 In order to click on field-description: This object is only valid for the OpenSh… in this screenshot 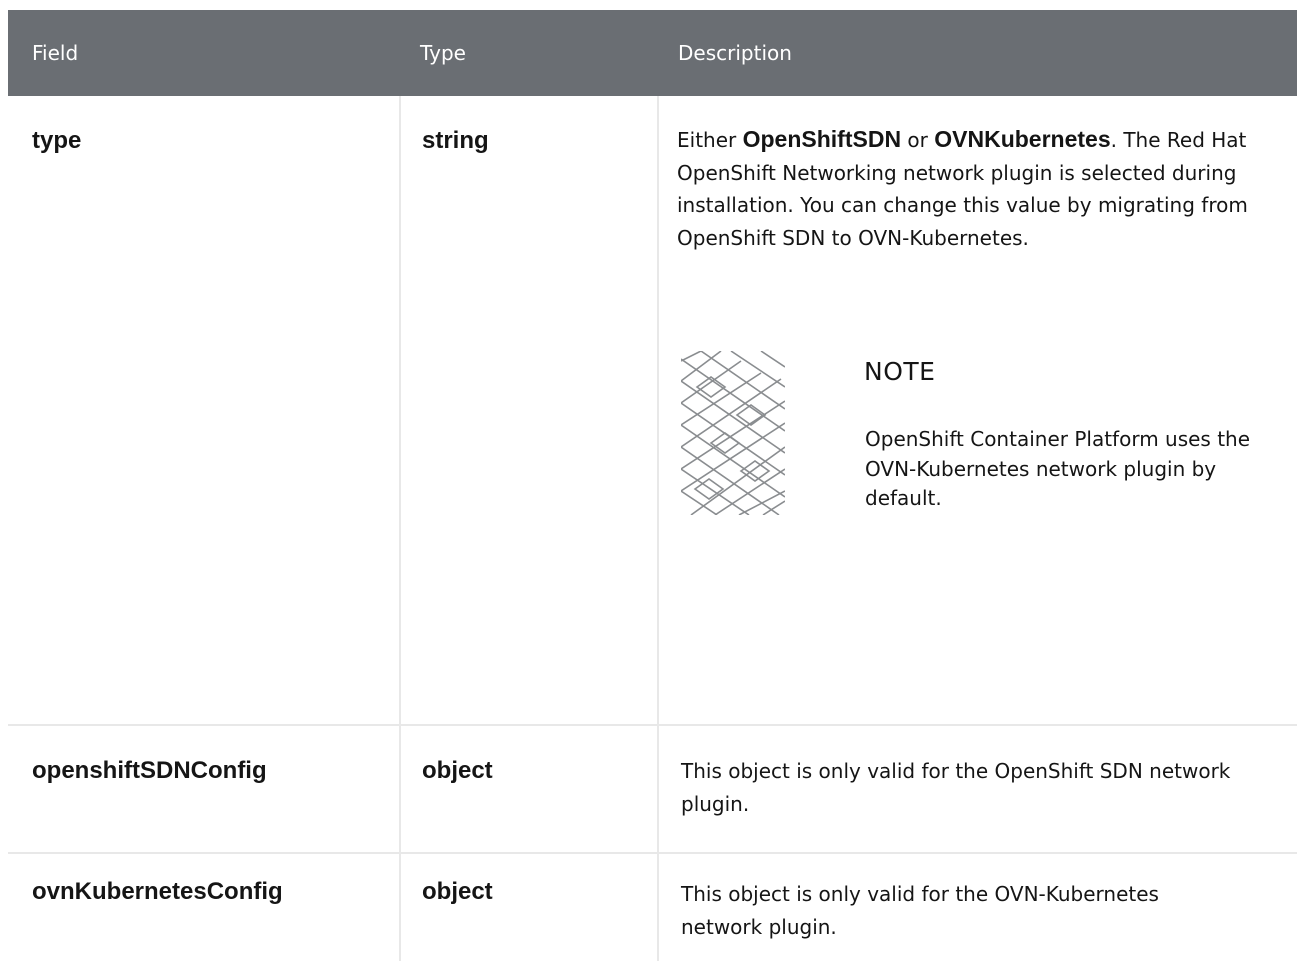, I will do `click(956, 787)`.